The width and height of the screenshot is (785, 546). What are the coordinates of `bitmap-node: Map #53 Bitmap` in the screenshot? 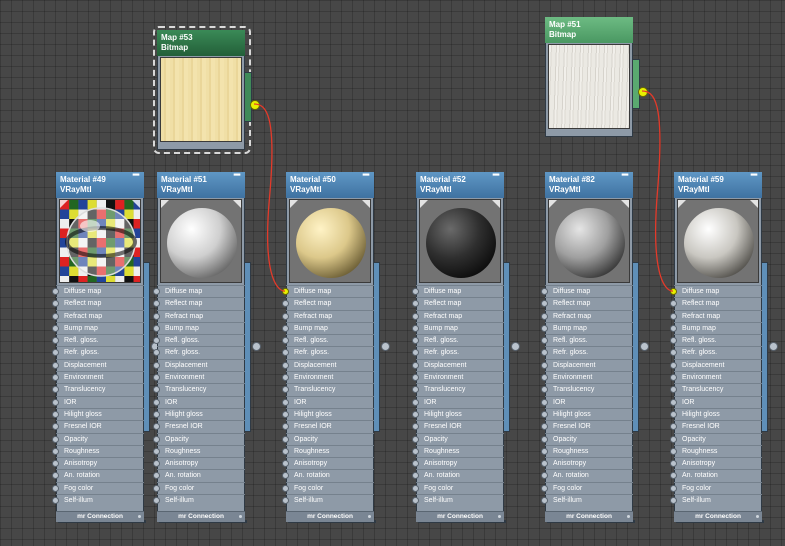 It's located at (208, 90).